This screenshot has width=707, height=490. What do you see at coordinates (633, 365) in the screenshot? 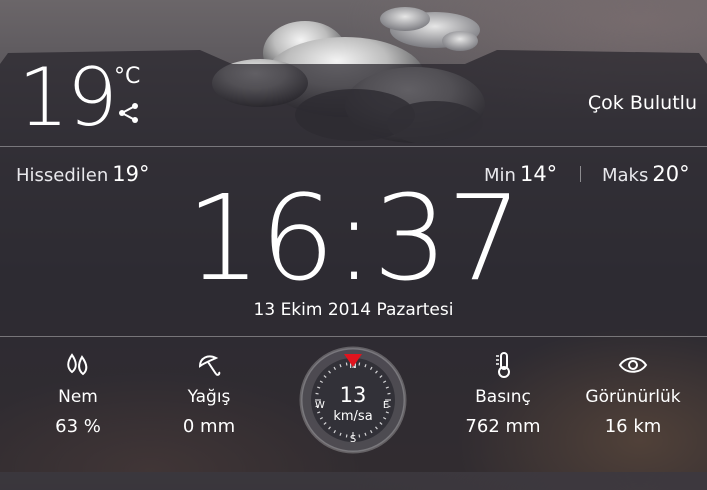
I see `eye-icon` at bounding box center [633, 365].